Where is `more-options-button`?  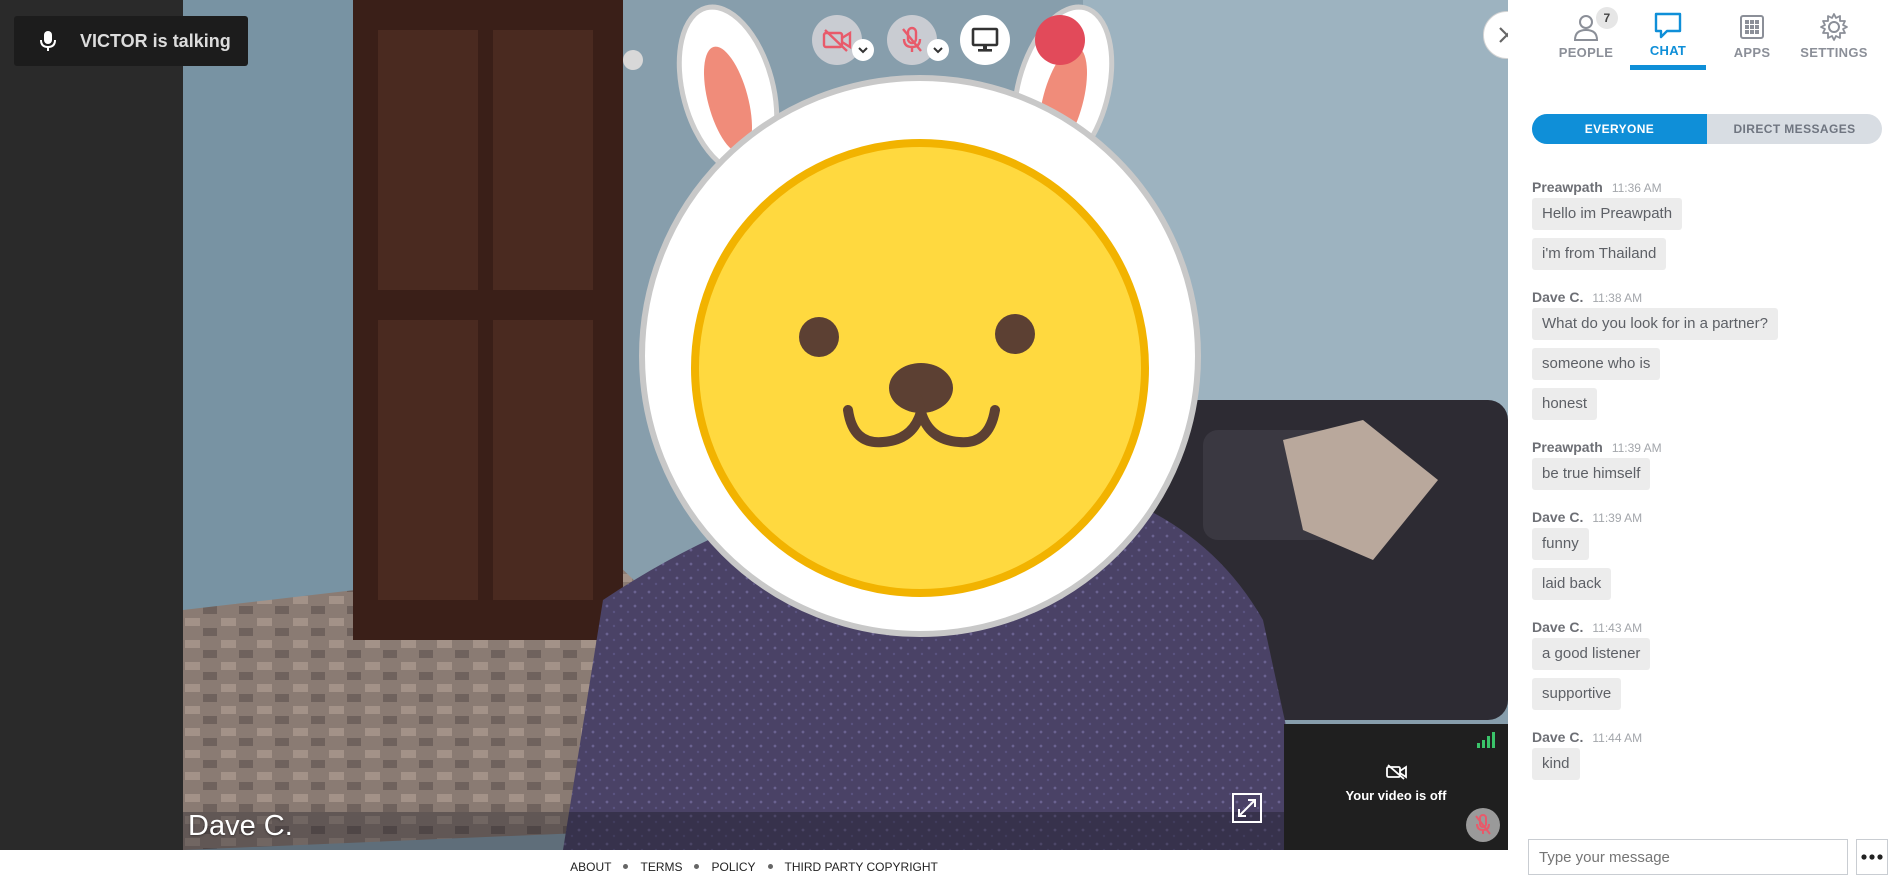
more-options-button is located at coordinates (1872, 857).